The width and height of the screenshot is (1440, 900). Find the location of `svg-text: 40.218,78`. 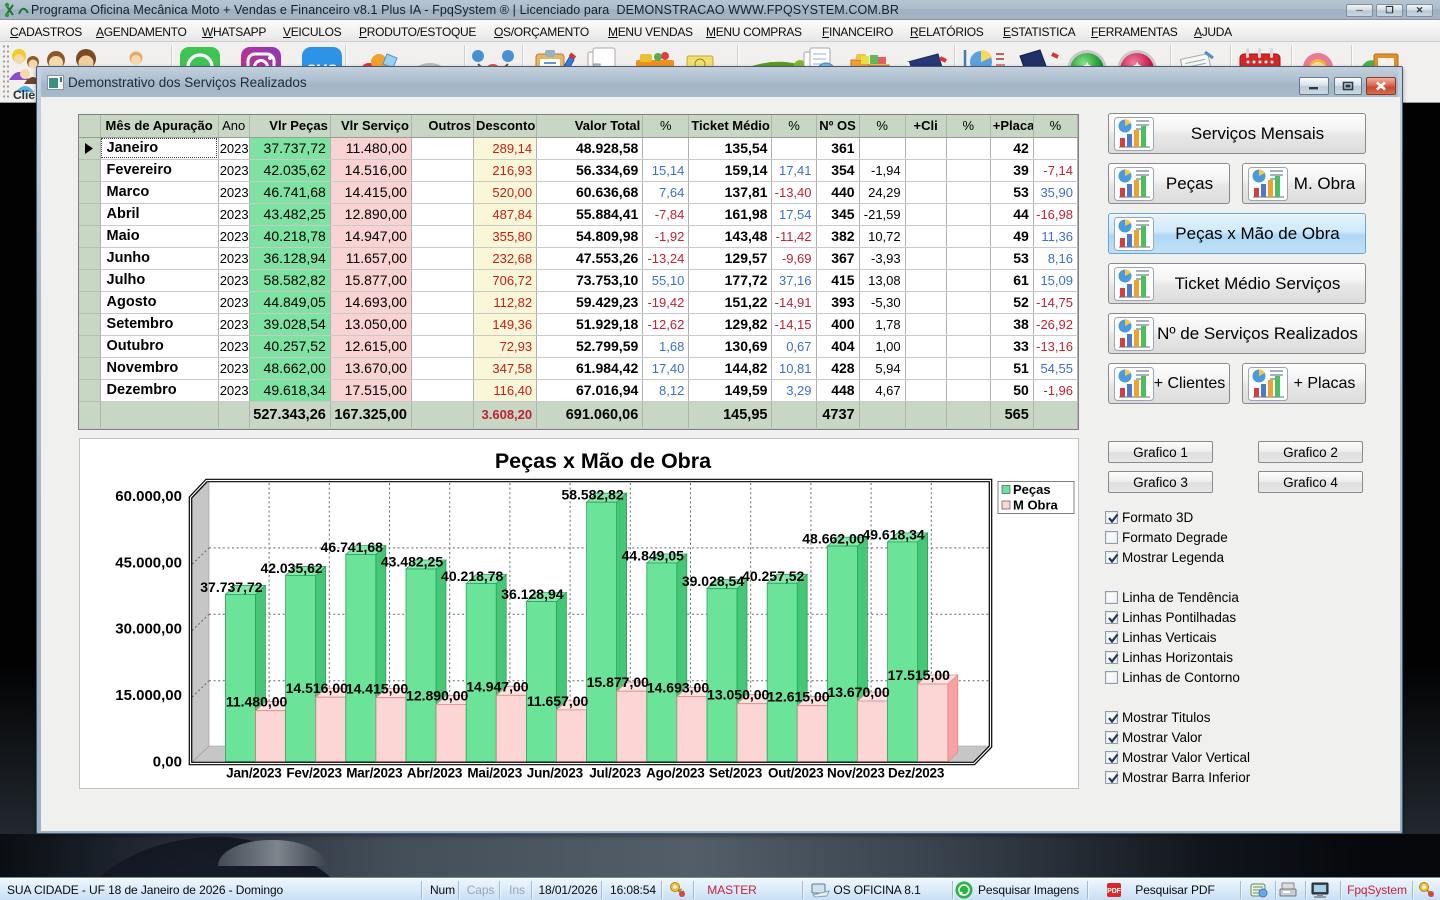

svg-text: 40.218,78 is located at coordinates (472, 576).